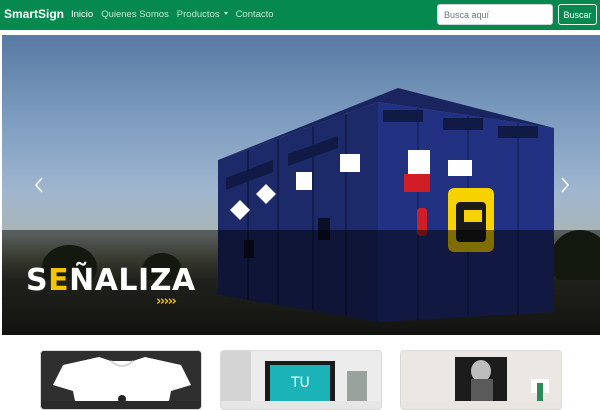  I want to click on tshirt-image, so click(121, 377).